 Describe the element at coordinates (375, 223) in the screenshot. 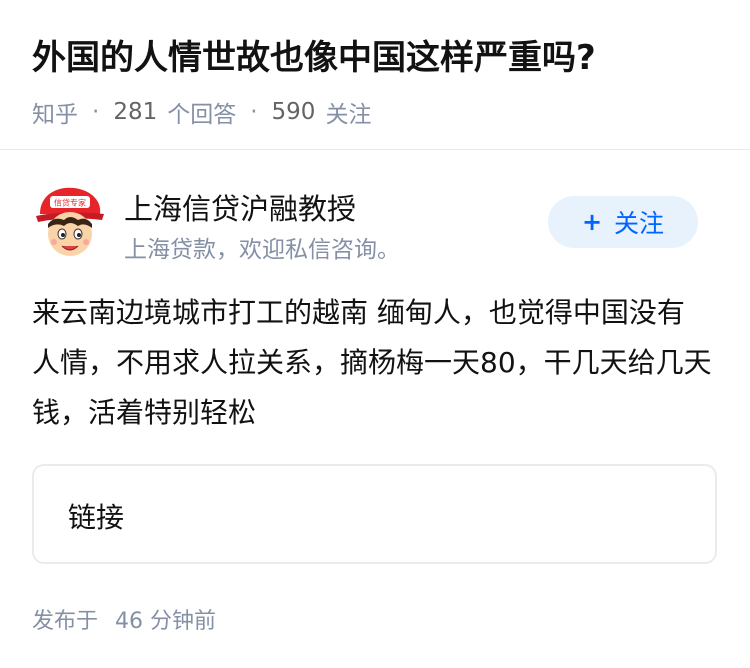

I see `author-row: 信贷专家 上海信贷沪融教授 上海贷款，欢迎私信咨询。 + 关注` at that location.